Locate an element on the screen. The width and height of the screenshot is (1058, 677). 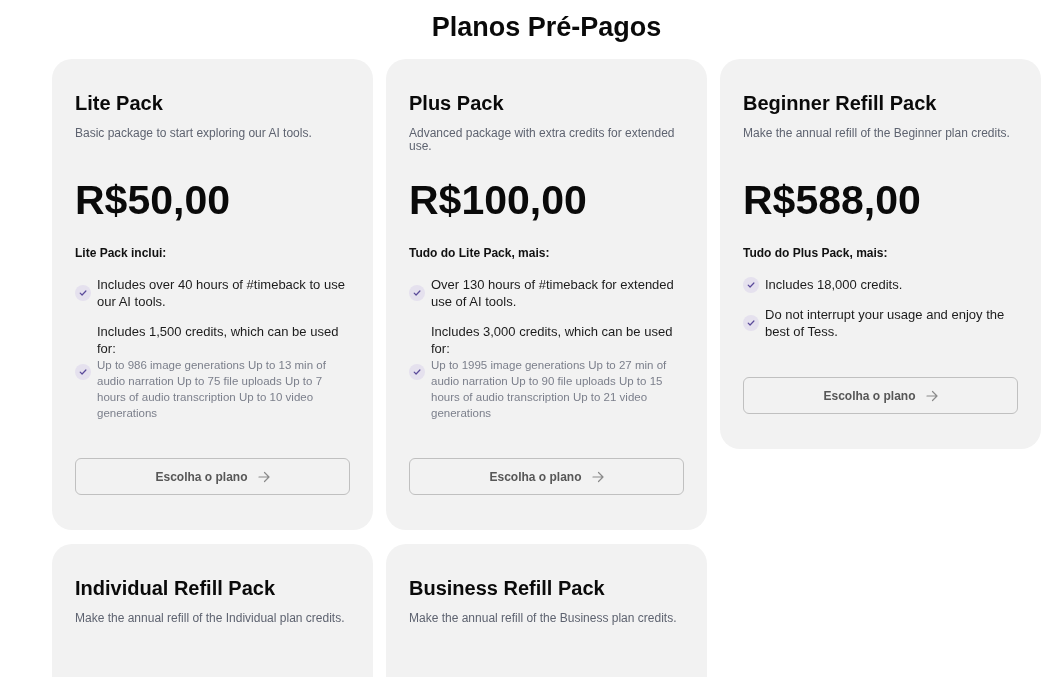
feature-details: Up to 1995 image generations Up to 27 min of audio narration Up to 90 file uploads Up to 15 hours of audio transcription Up to 21 video generations is located at coordinates (549, 389).